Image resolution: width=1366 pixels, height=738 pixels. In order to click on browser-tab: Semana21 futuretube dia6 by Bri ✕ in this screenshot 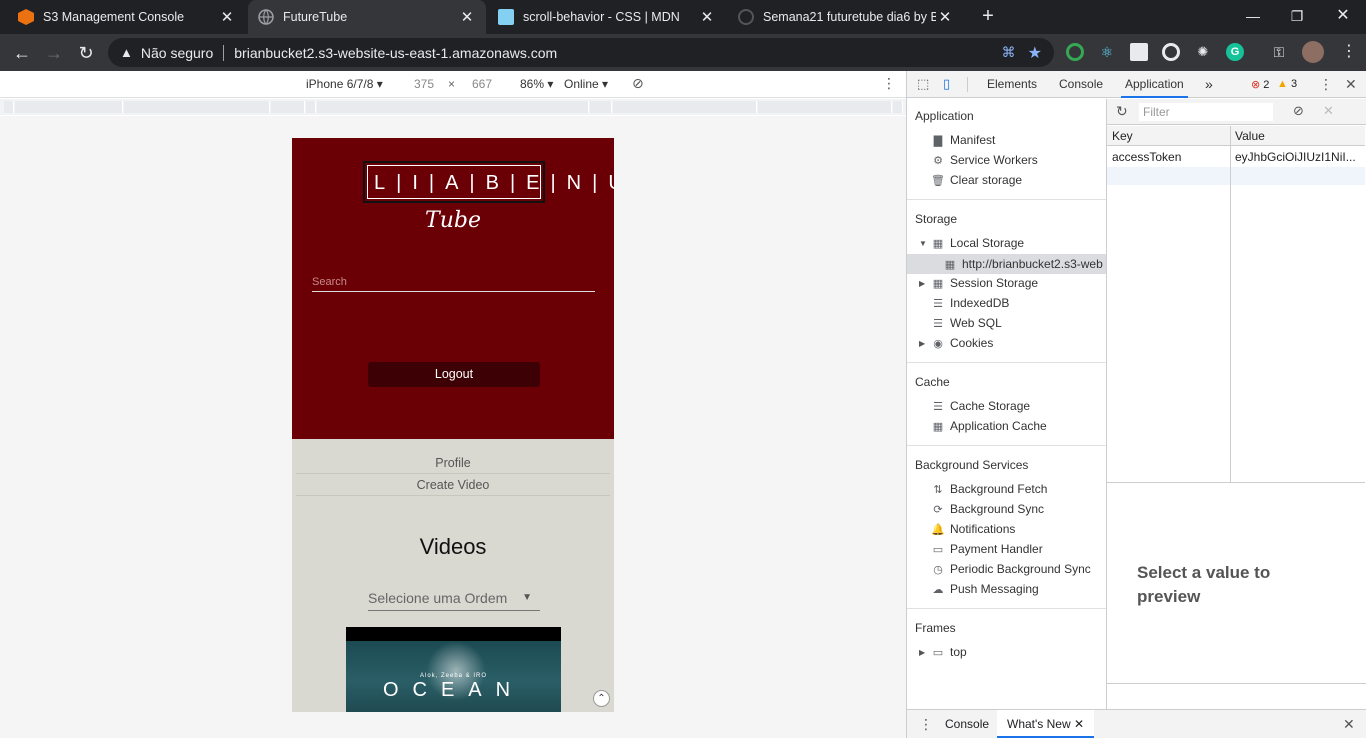, I will do `click(846, 17)`.